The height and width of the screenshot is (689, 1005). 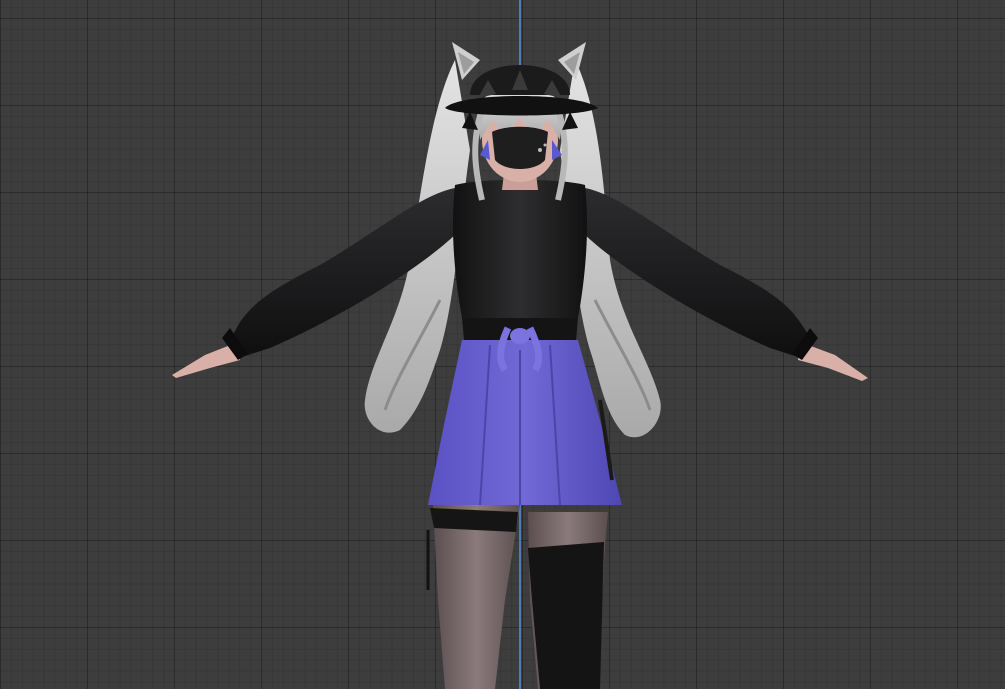 I want to click on leg-left, so click(x=473, y=597).